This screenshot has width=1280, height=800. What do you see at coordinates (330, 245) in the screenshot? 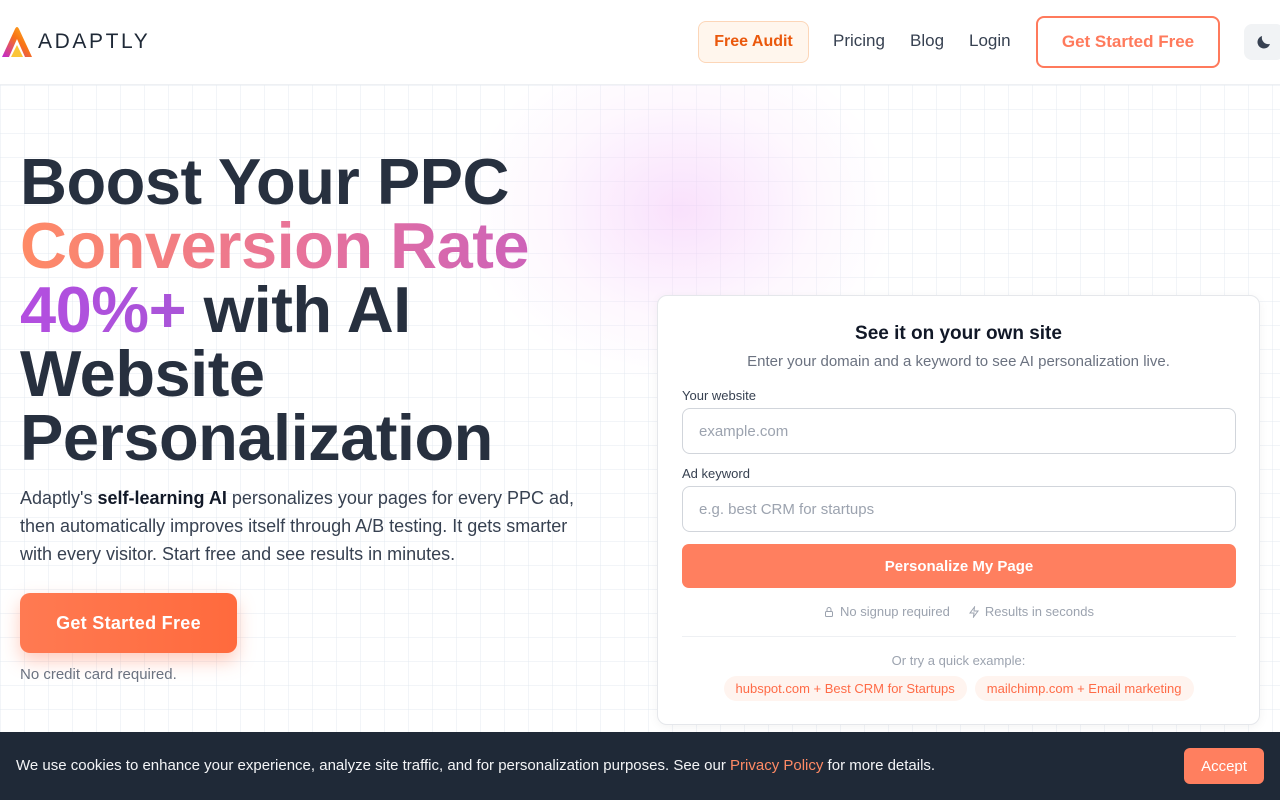
I see `hero-title-line-2: Conversion Rate` at bounding box center [330, 245].